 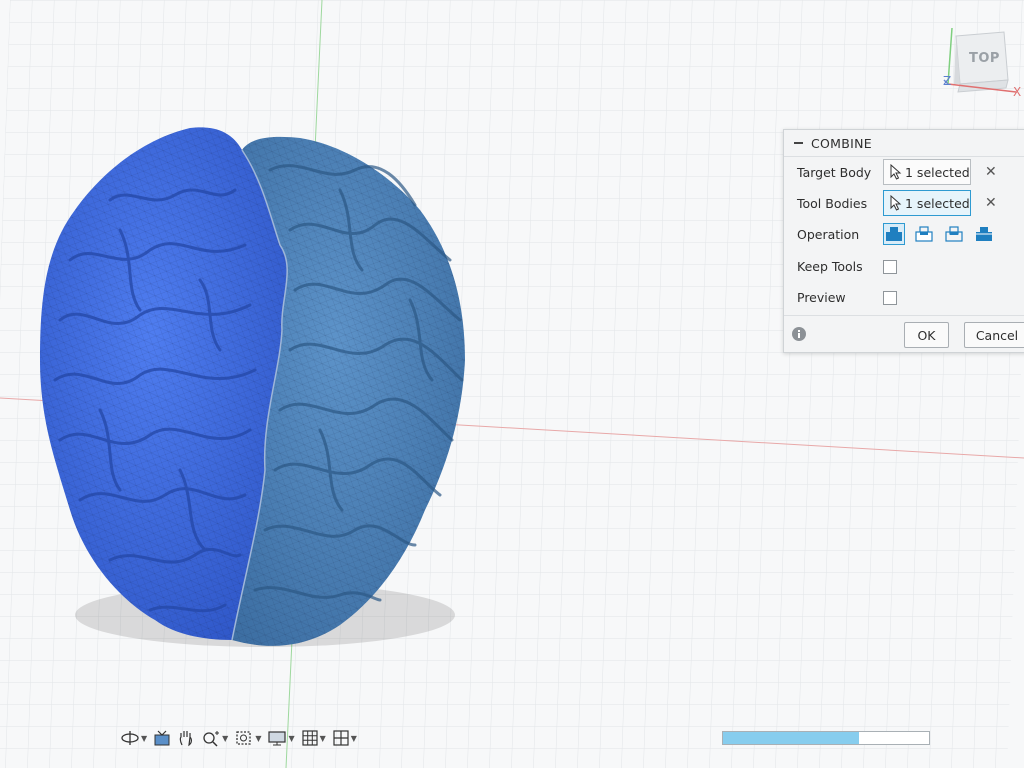 I want to click on display-settings-icon: ▼, so click(x=280, y=738).